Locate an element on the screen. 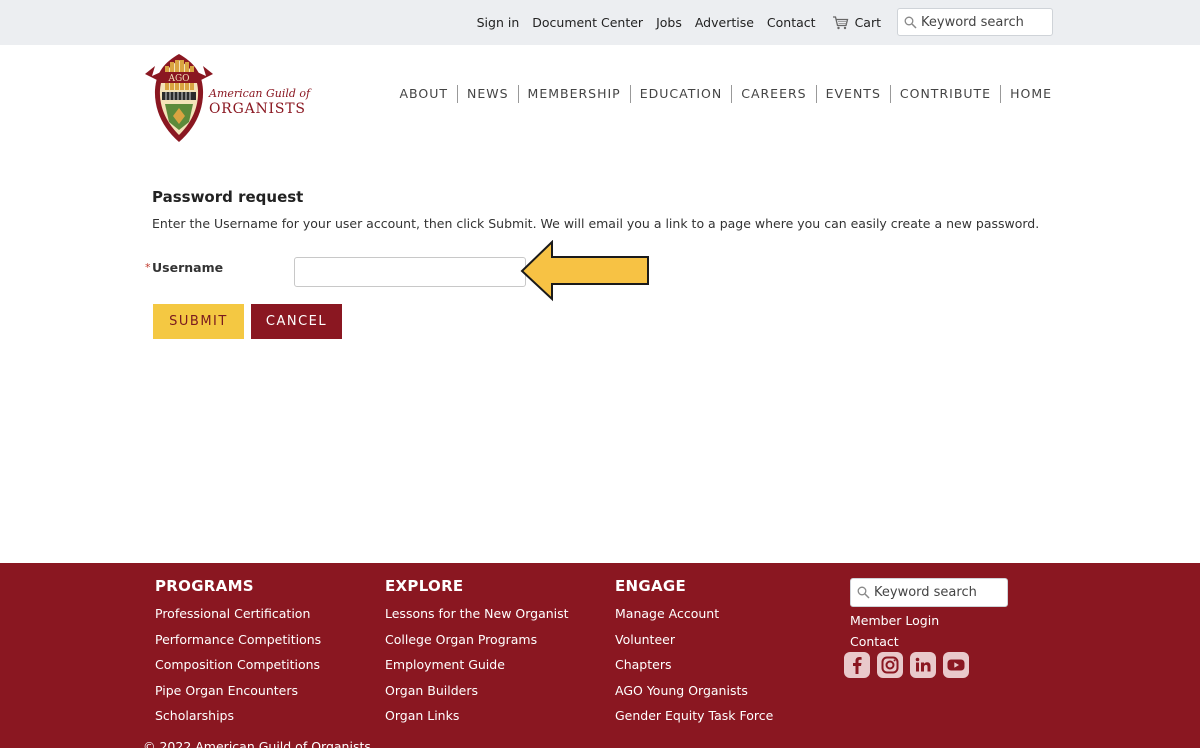  nav-about: ABOUT is located at coordinates (423, 94).